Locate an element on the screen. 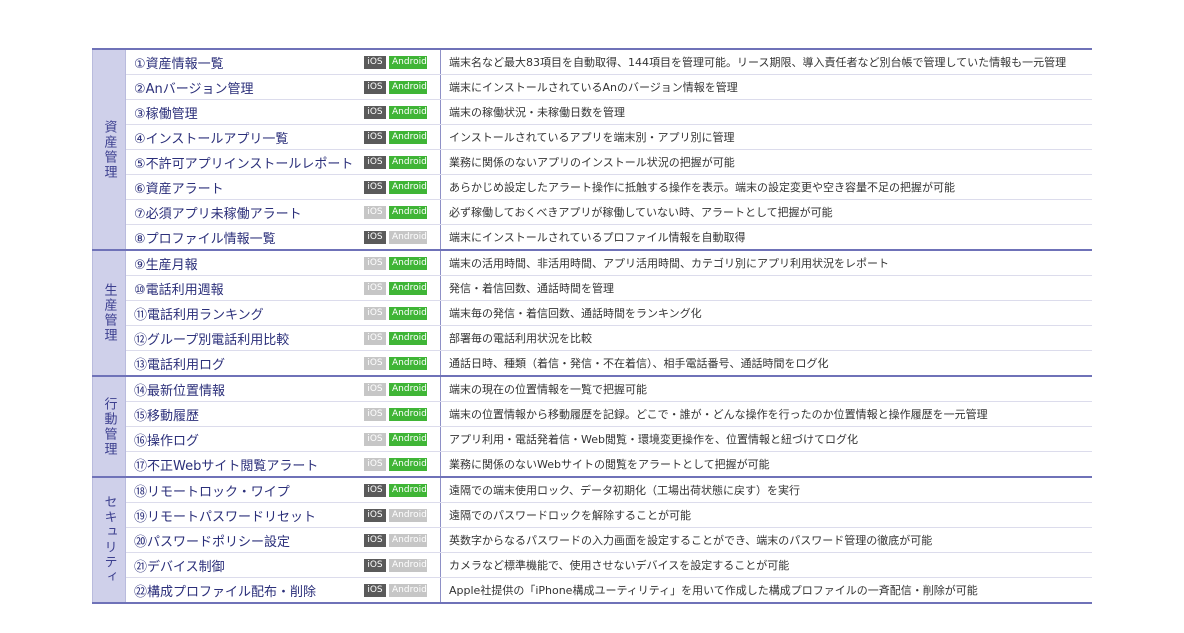 This screenshot has width=1184, height=633. feature-name: ㉒構成プロファイル配布・削除 is located at coordinates (225, 592).